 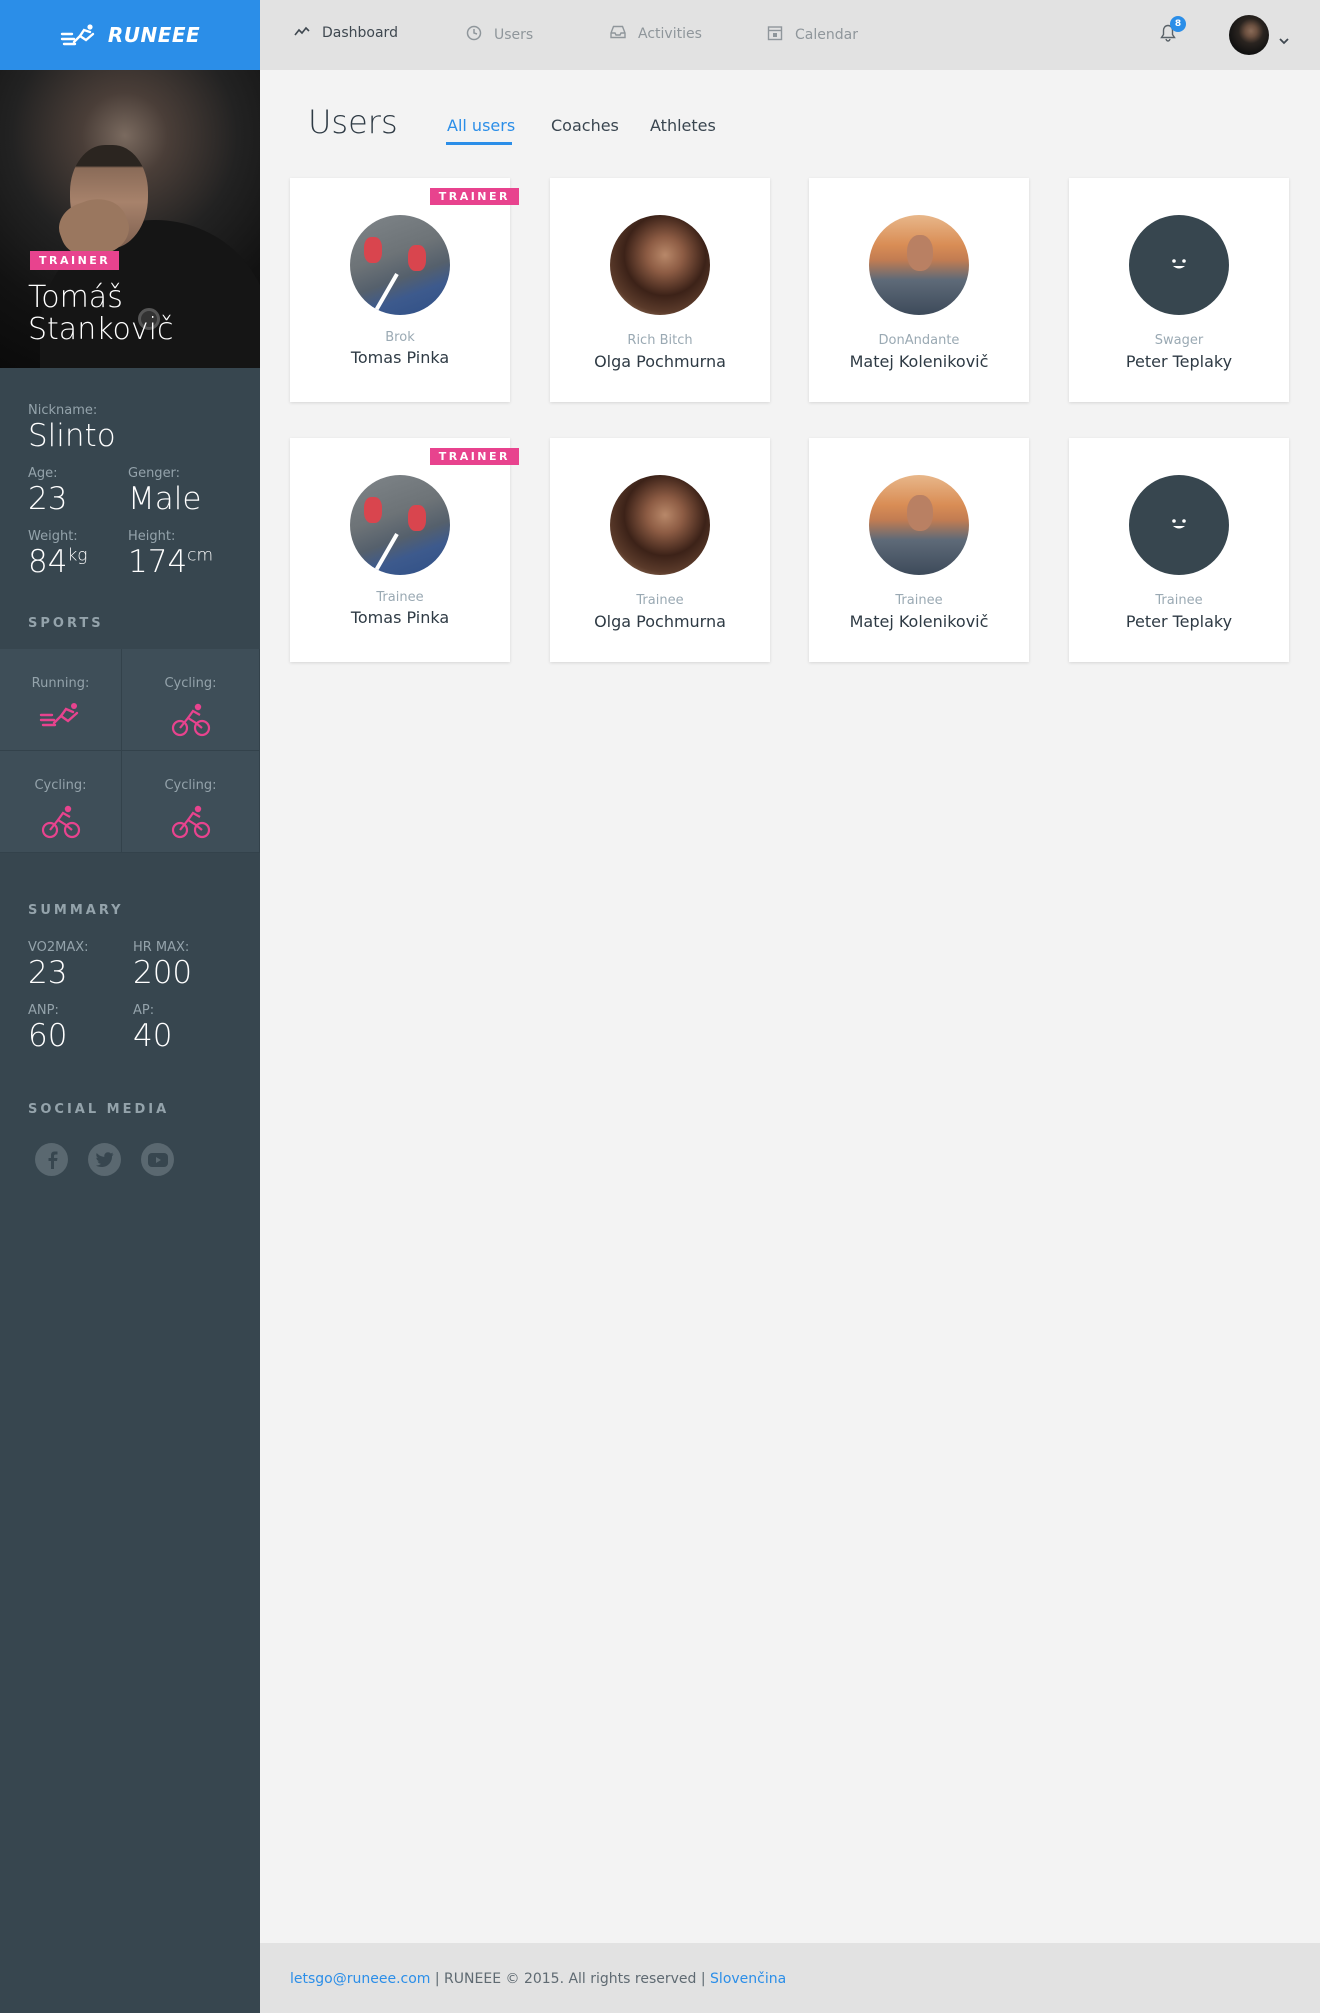 I want to click on nav-activities: Activities, so click(x=656, y=34).